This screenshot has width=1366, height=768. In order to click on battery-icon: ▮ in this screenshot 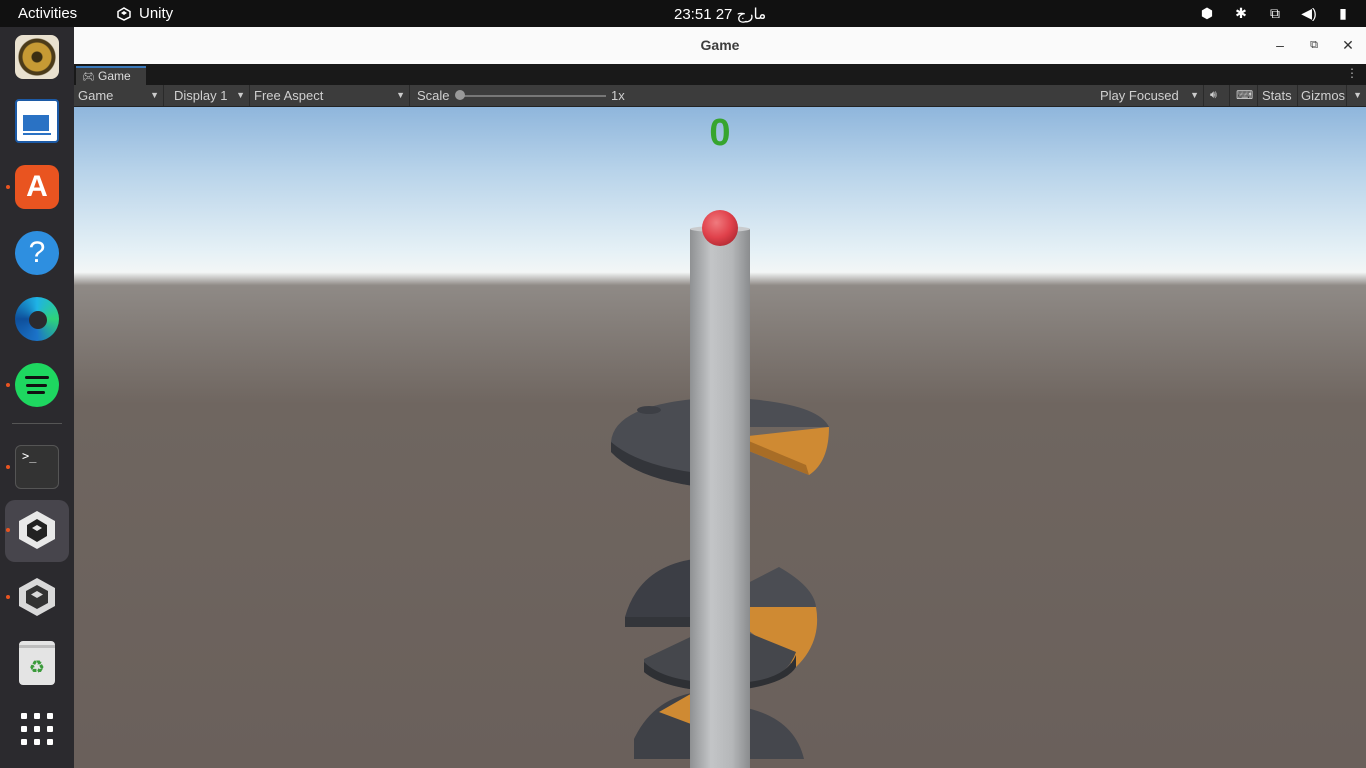, I will do `click(1343, 13)`.